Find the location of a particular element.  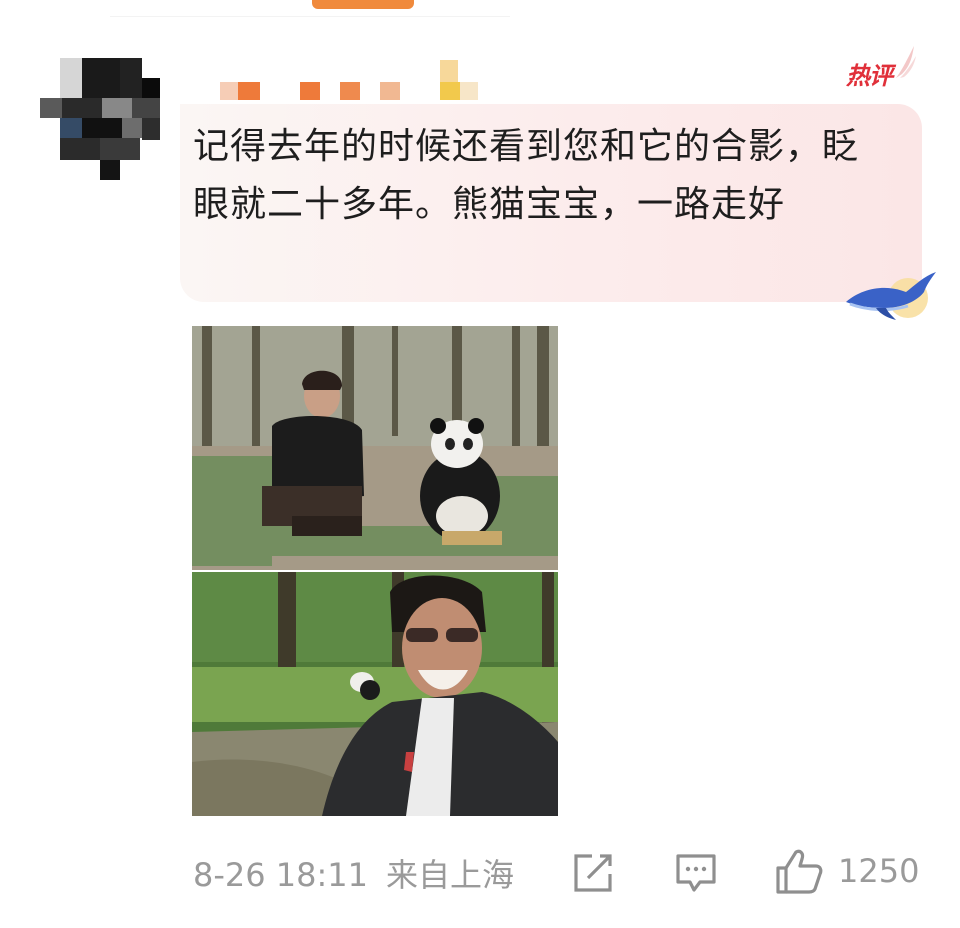

like-count: 1250 is located at coordinates (879, 871).